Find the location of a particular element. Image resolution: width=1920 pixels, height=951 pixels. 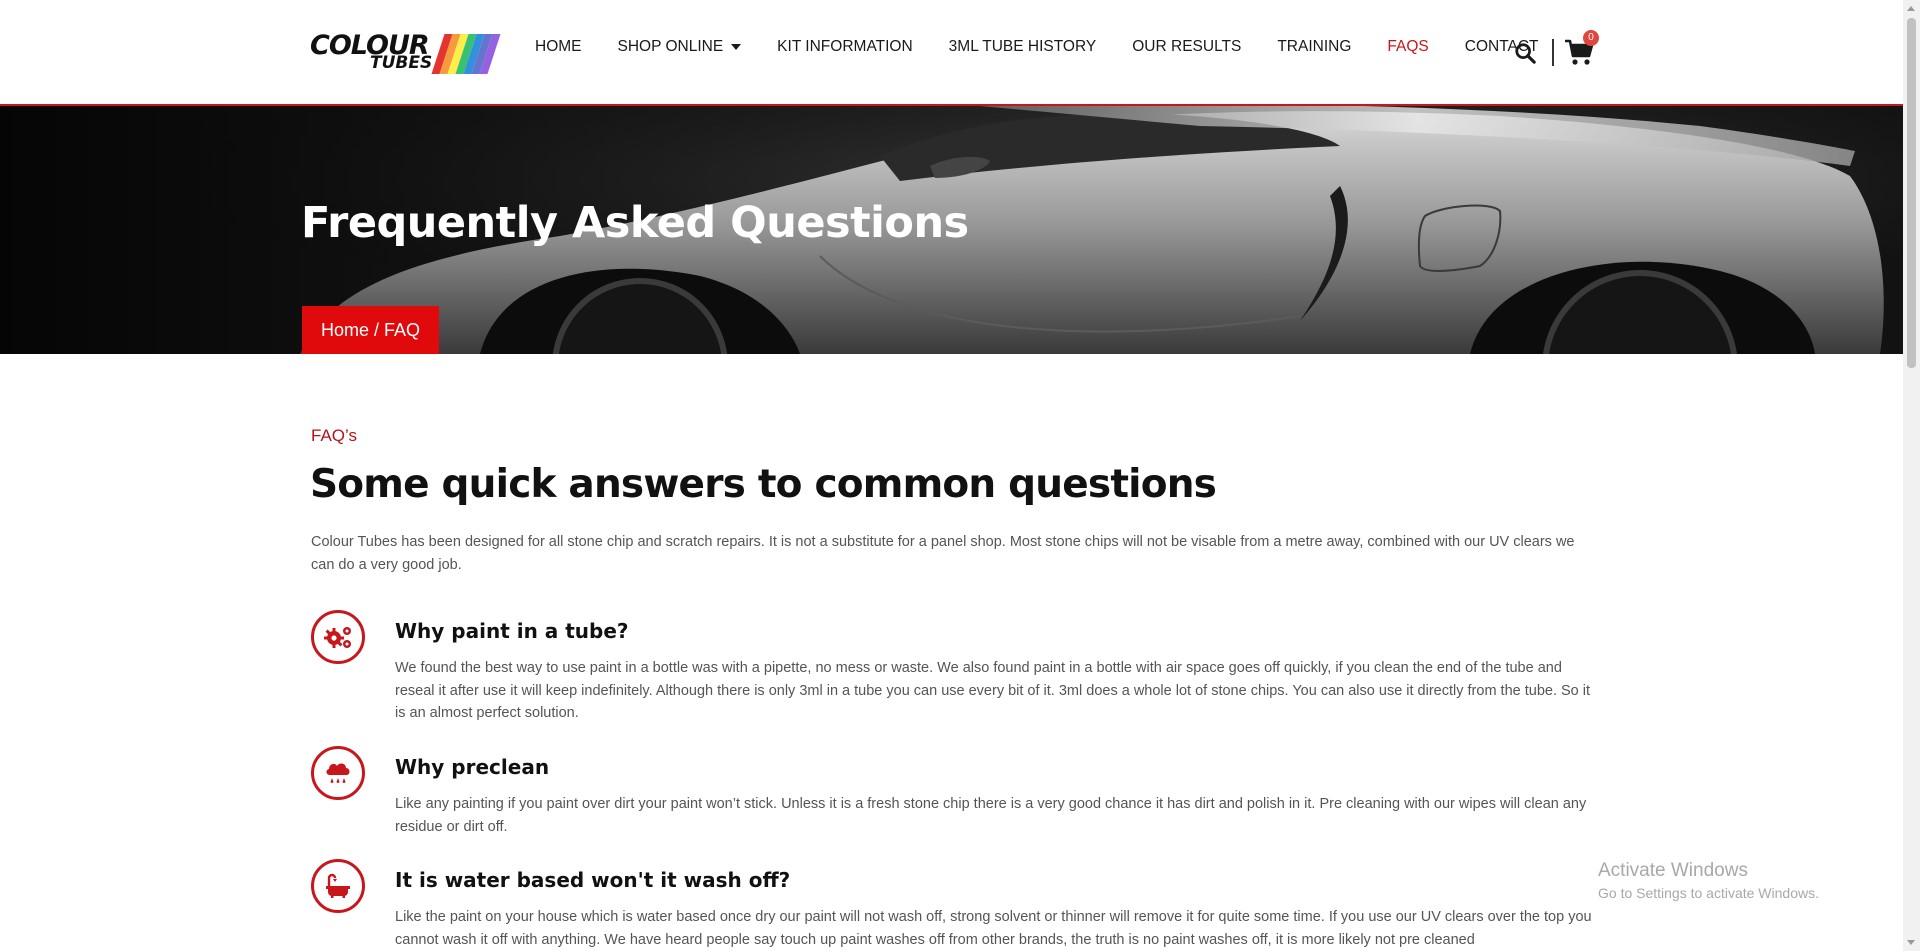

nav-kit-information: KIT INFORMATION is located at coordinates (844, 47).